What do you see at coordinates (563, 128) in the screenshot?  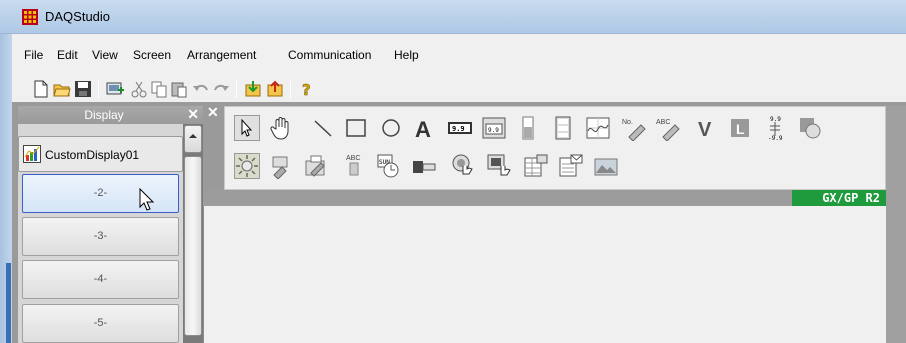 I see `multi-digital-icon` at bounding box center [563, 128].